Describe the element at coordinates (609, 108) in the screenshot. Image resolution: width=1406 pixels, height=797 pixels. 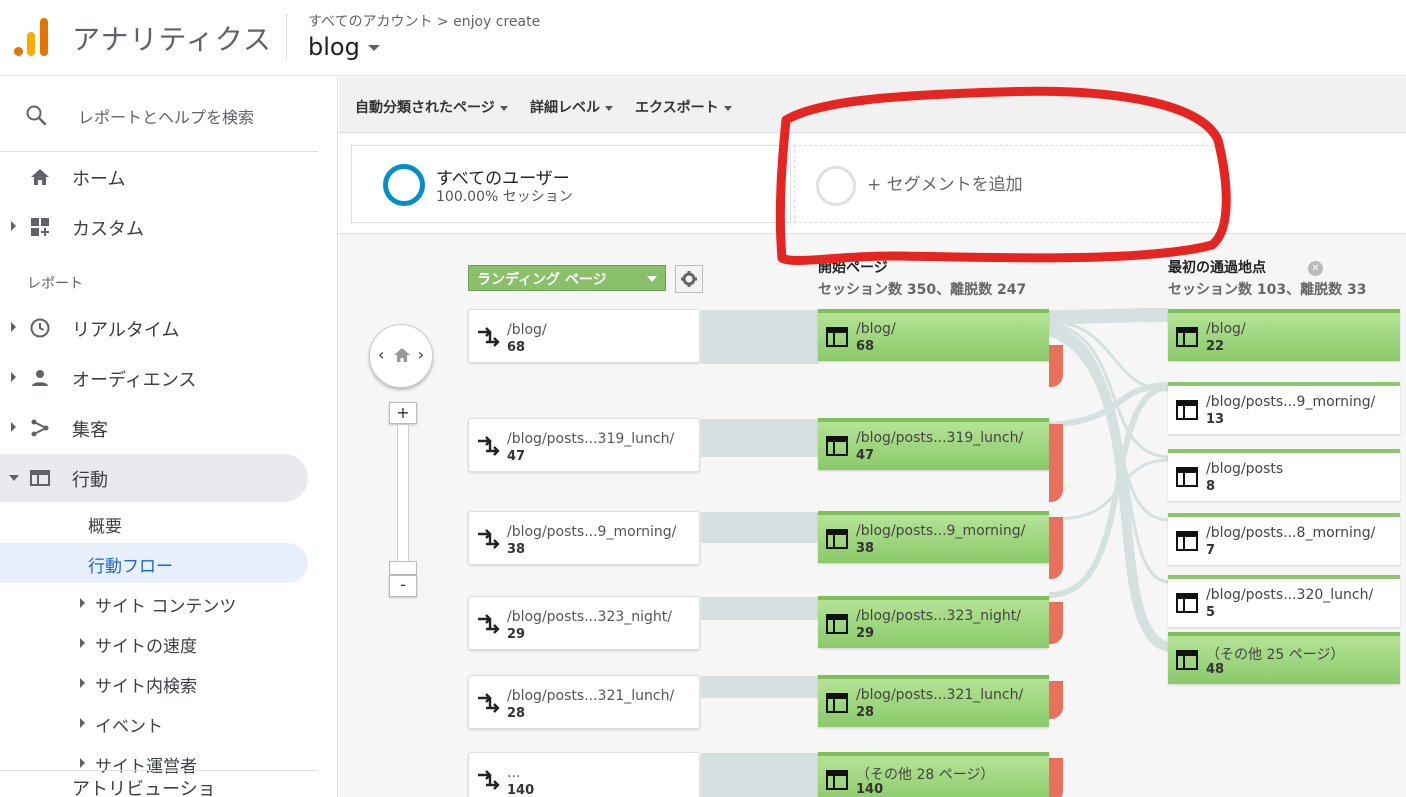
I see `caret-down-icon` at that location.